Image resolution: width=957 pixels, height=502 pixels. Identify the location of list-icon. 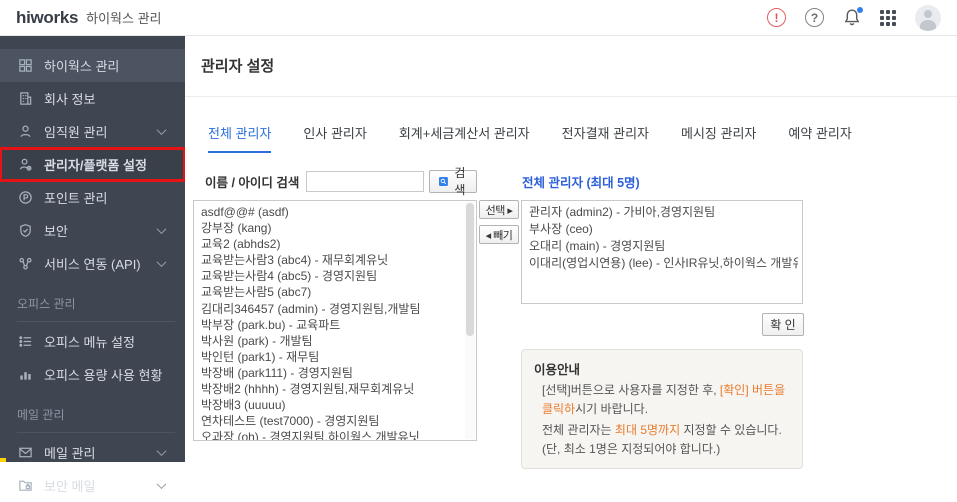
(25, 342).